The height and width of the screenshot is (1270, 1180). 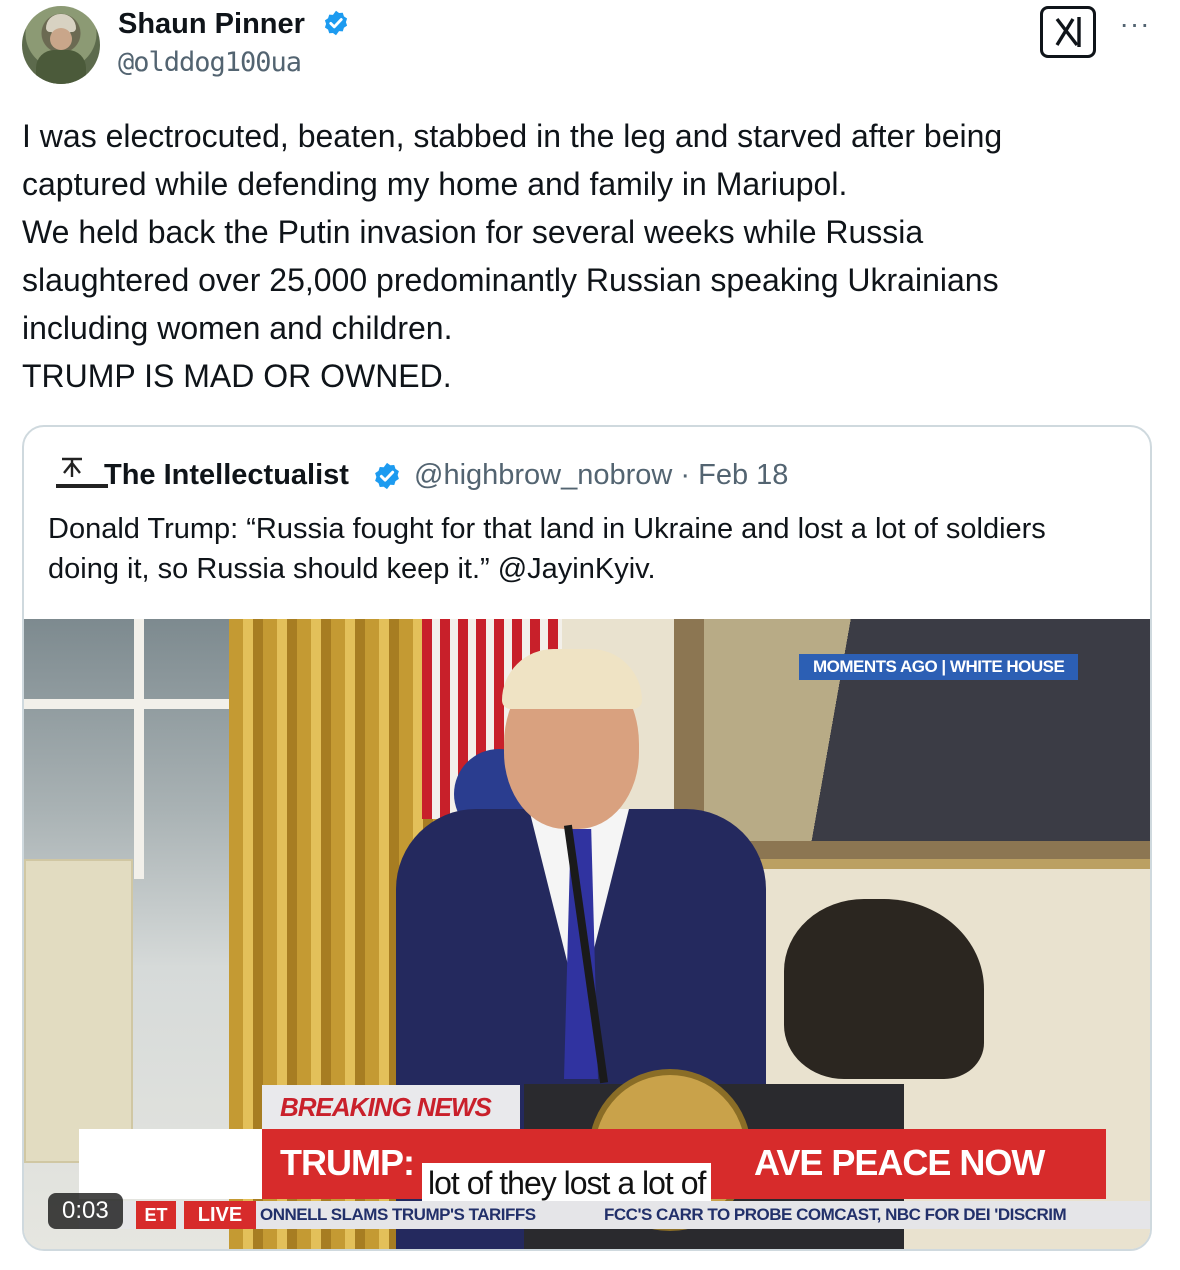 I want to click on author-name: Shaun Pinner, so click(x=211, y=24).